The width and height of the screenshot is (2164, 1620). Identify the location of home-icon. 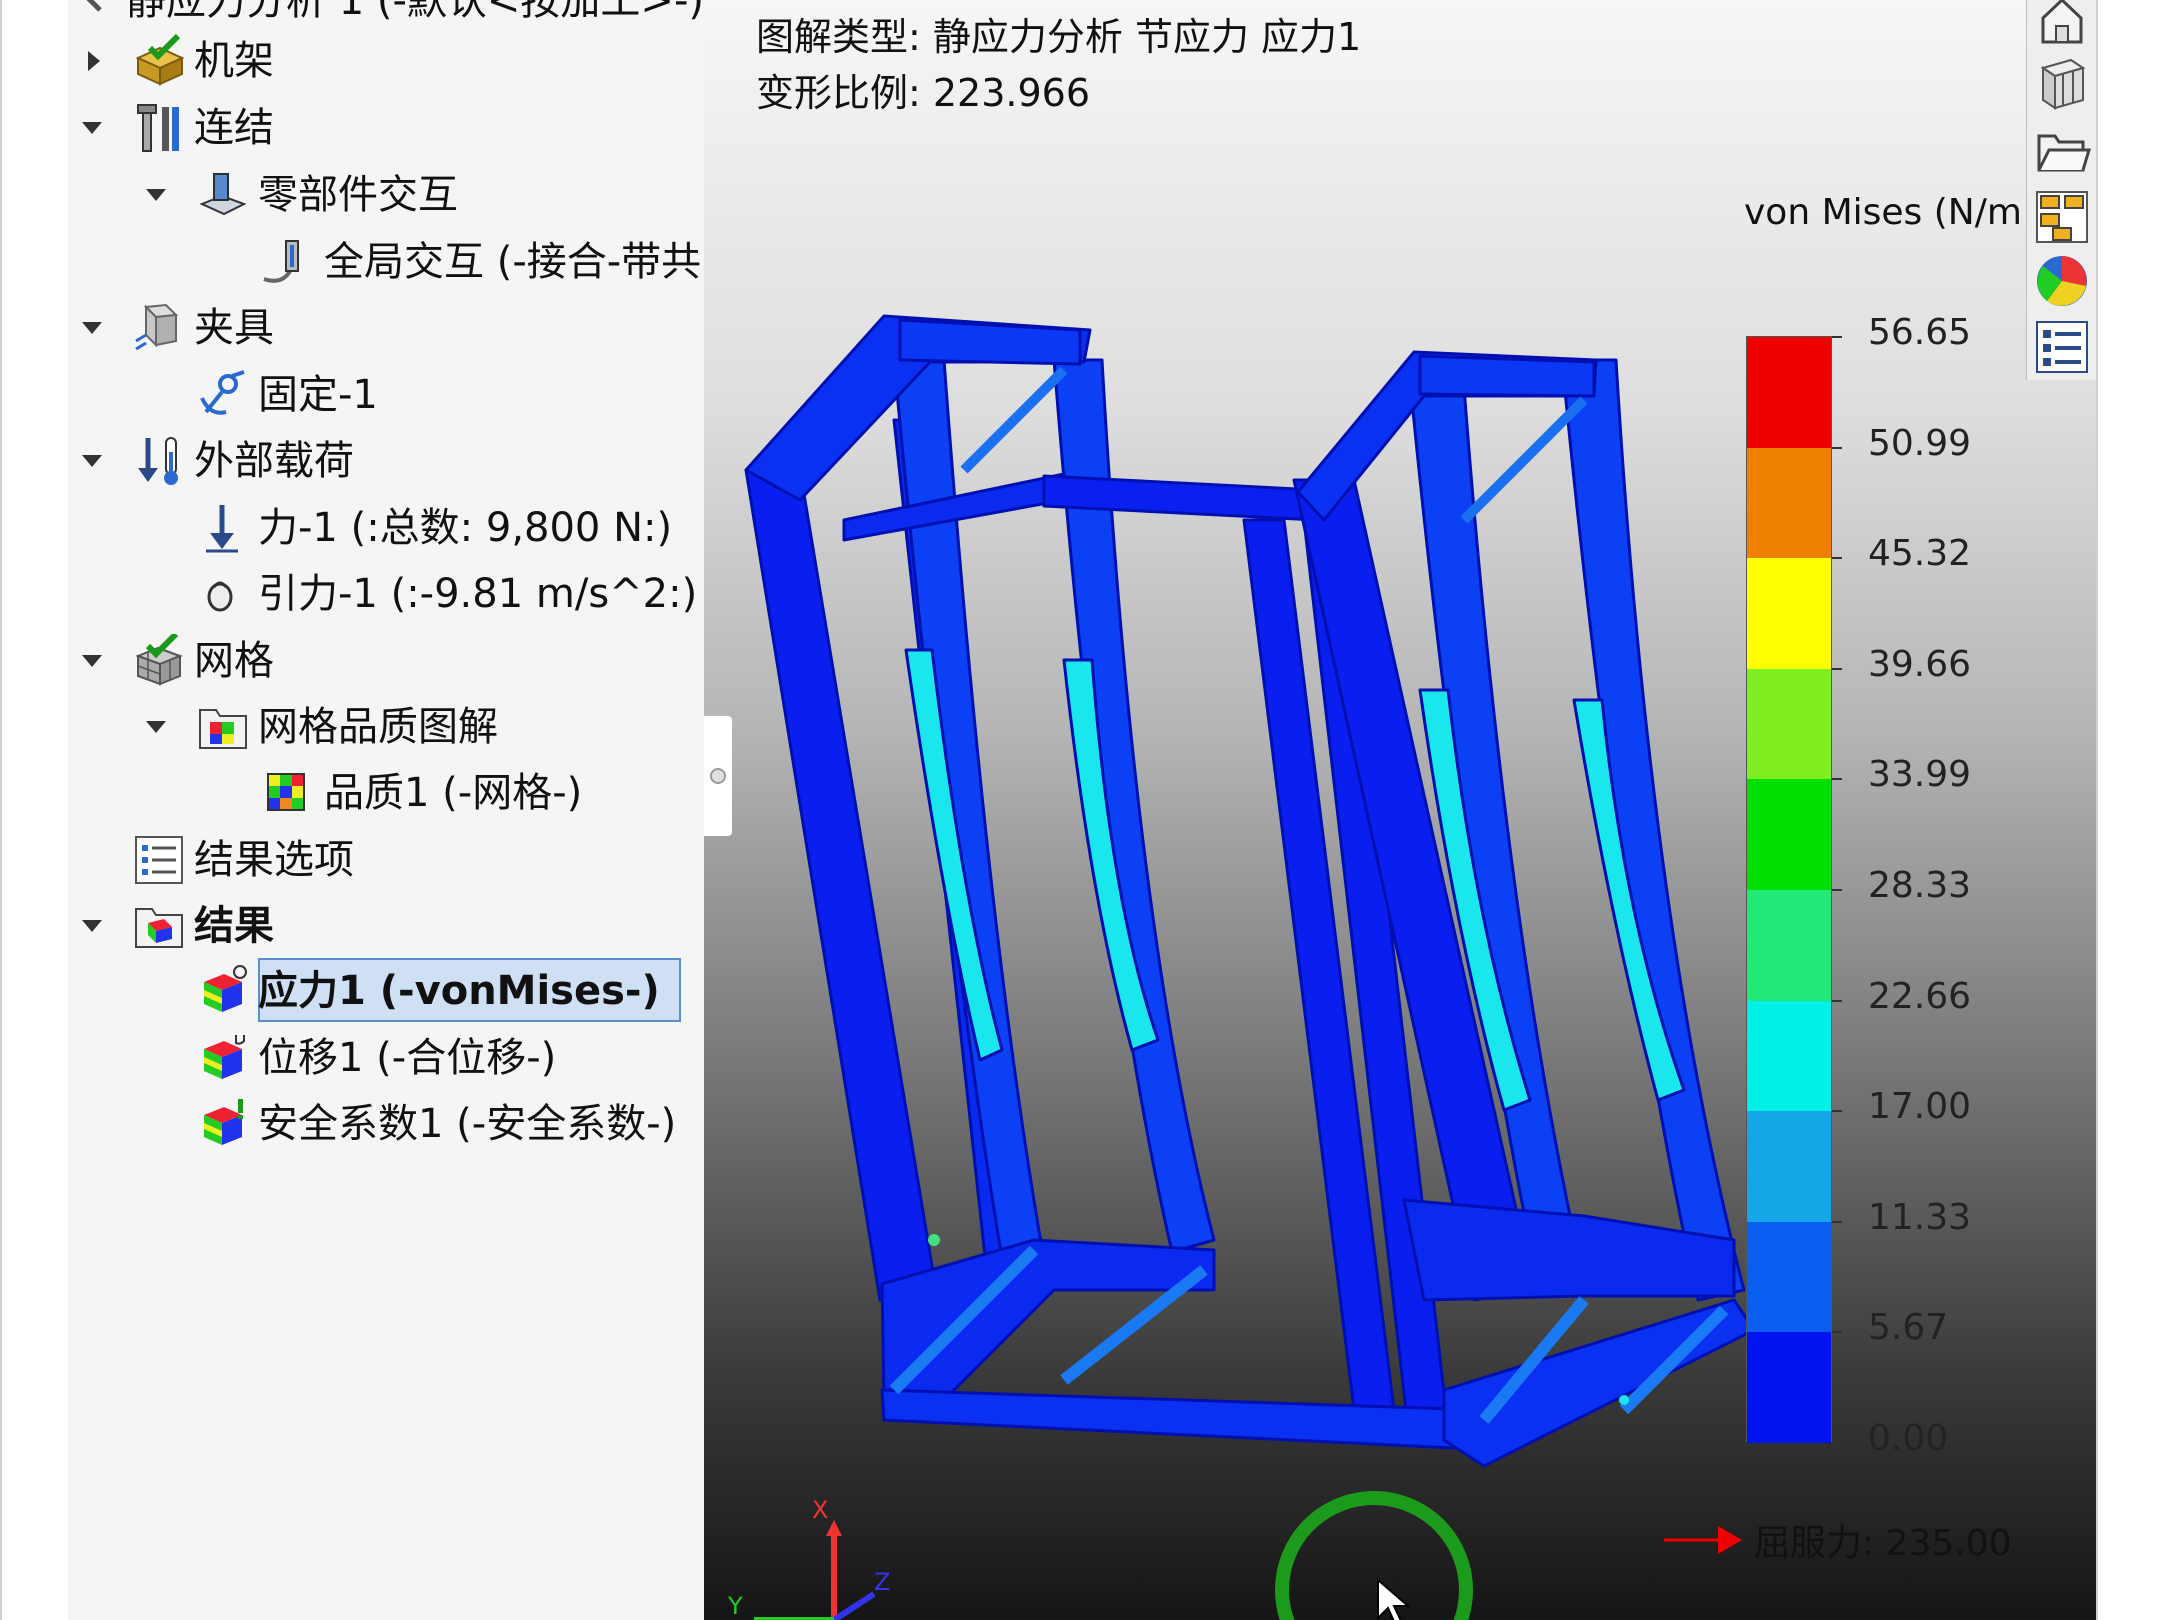
(2062, 24).